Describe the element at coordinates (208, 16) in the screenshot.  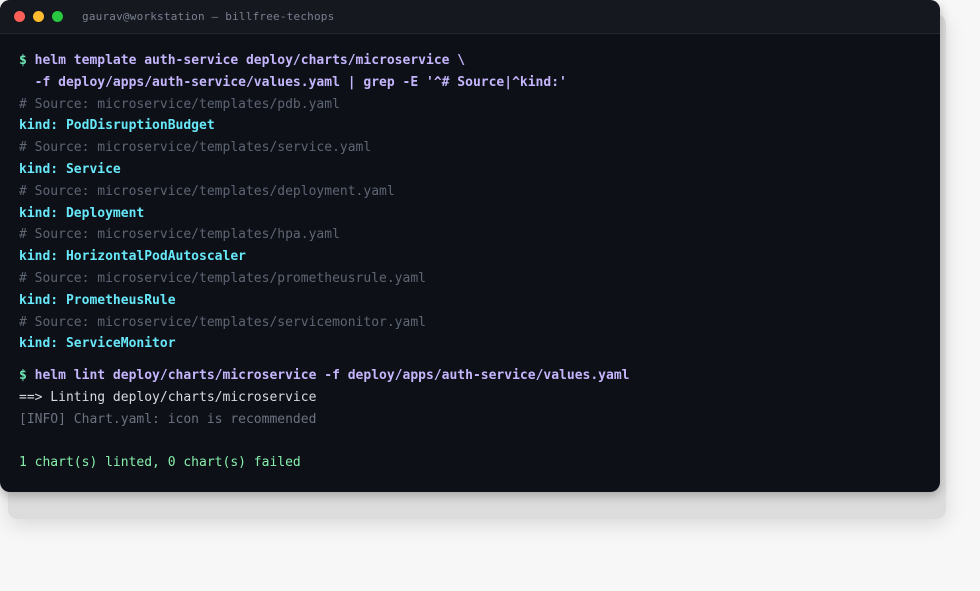
I see `window-title: gaurav@workstation — billfree-techops` at that location.